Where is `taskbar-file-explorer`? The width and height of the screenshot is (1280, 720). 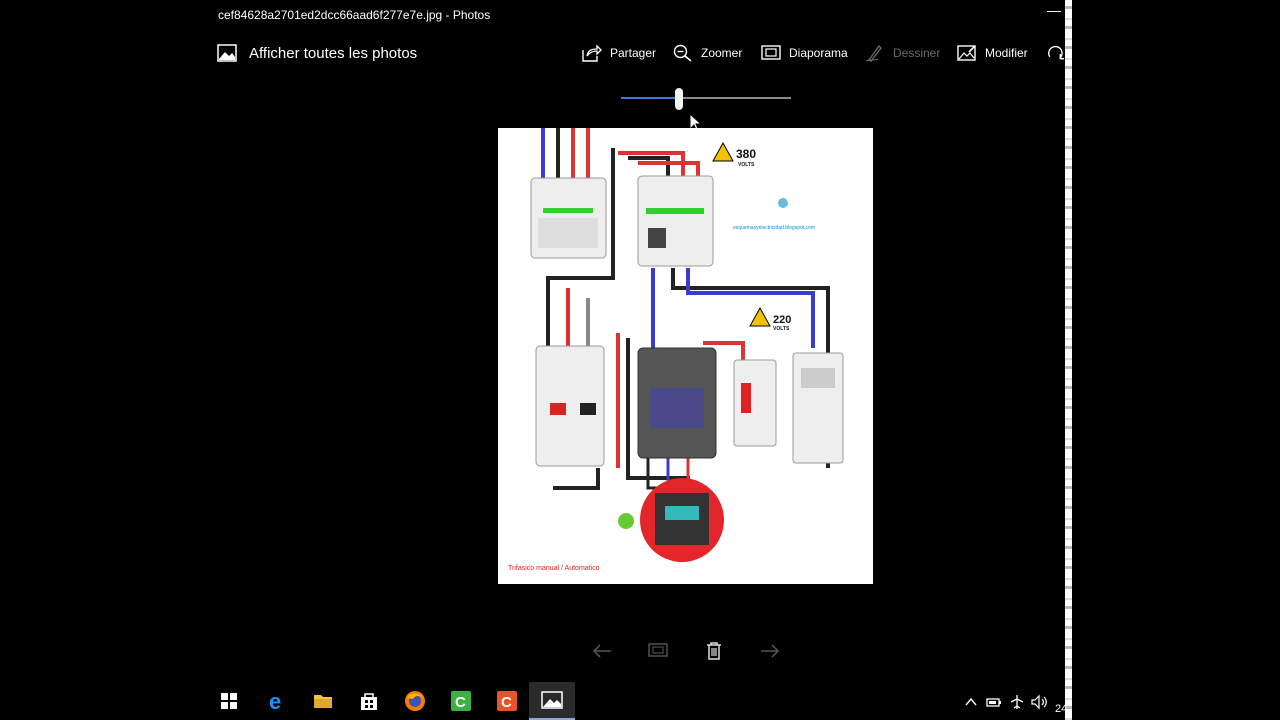 taskbar-file-explorer is located at coordinates (323, 701).